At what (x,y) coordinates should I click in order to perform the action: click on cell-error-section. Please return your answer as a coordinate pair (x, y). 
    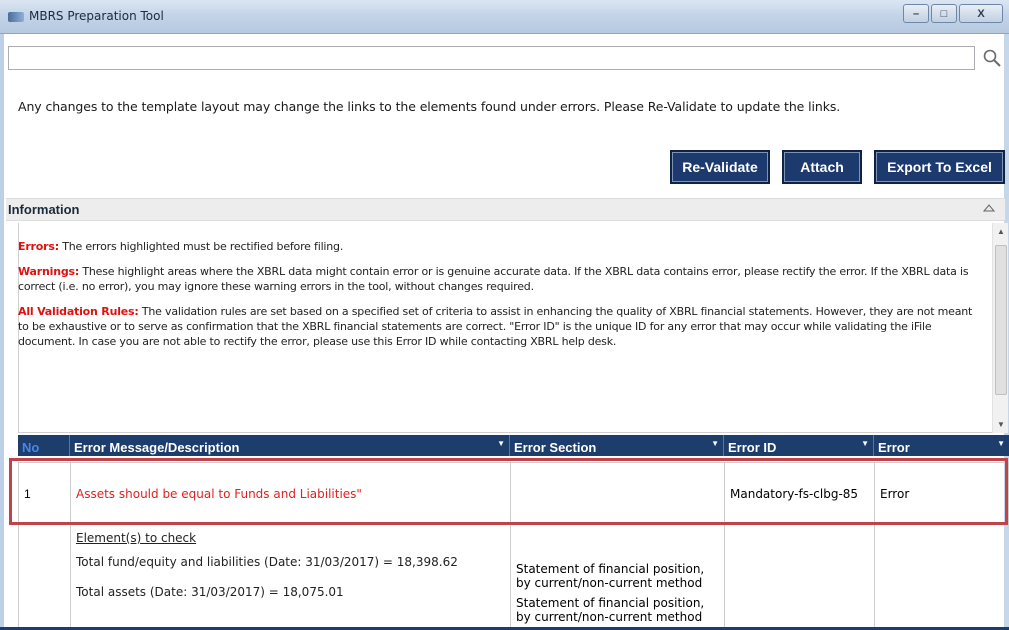
    Looking at the image, I should click on (618, 493).